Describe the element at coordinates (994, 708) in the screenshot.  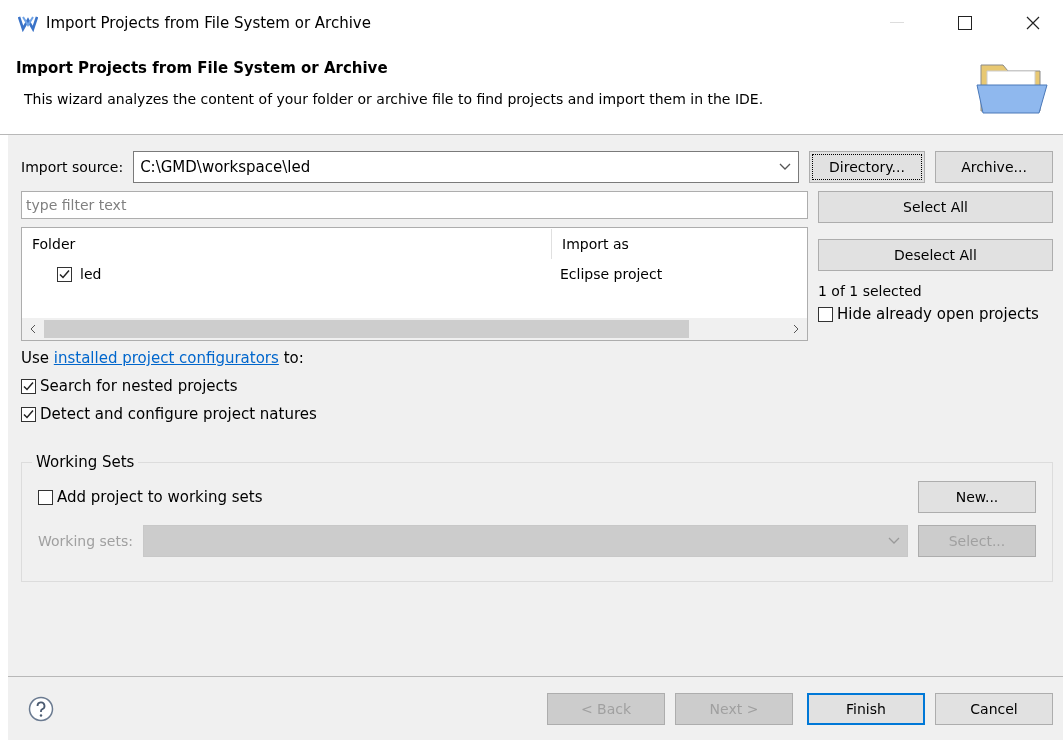
I see `wizard-button: Cancel` at that location.